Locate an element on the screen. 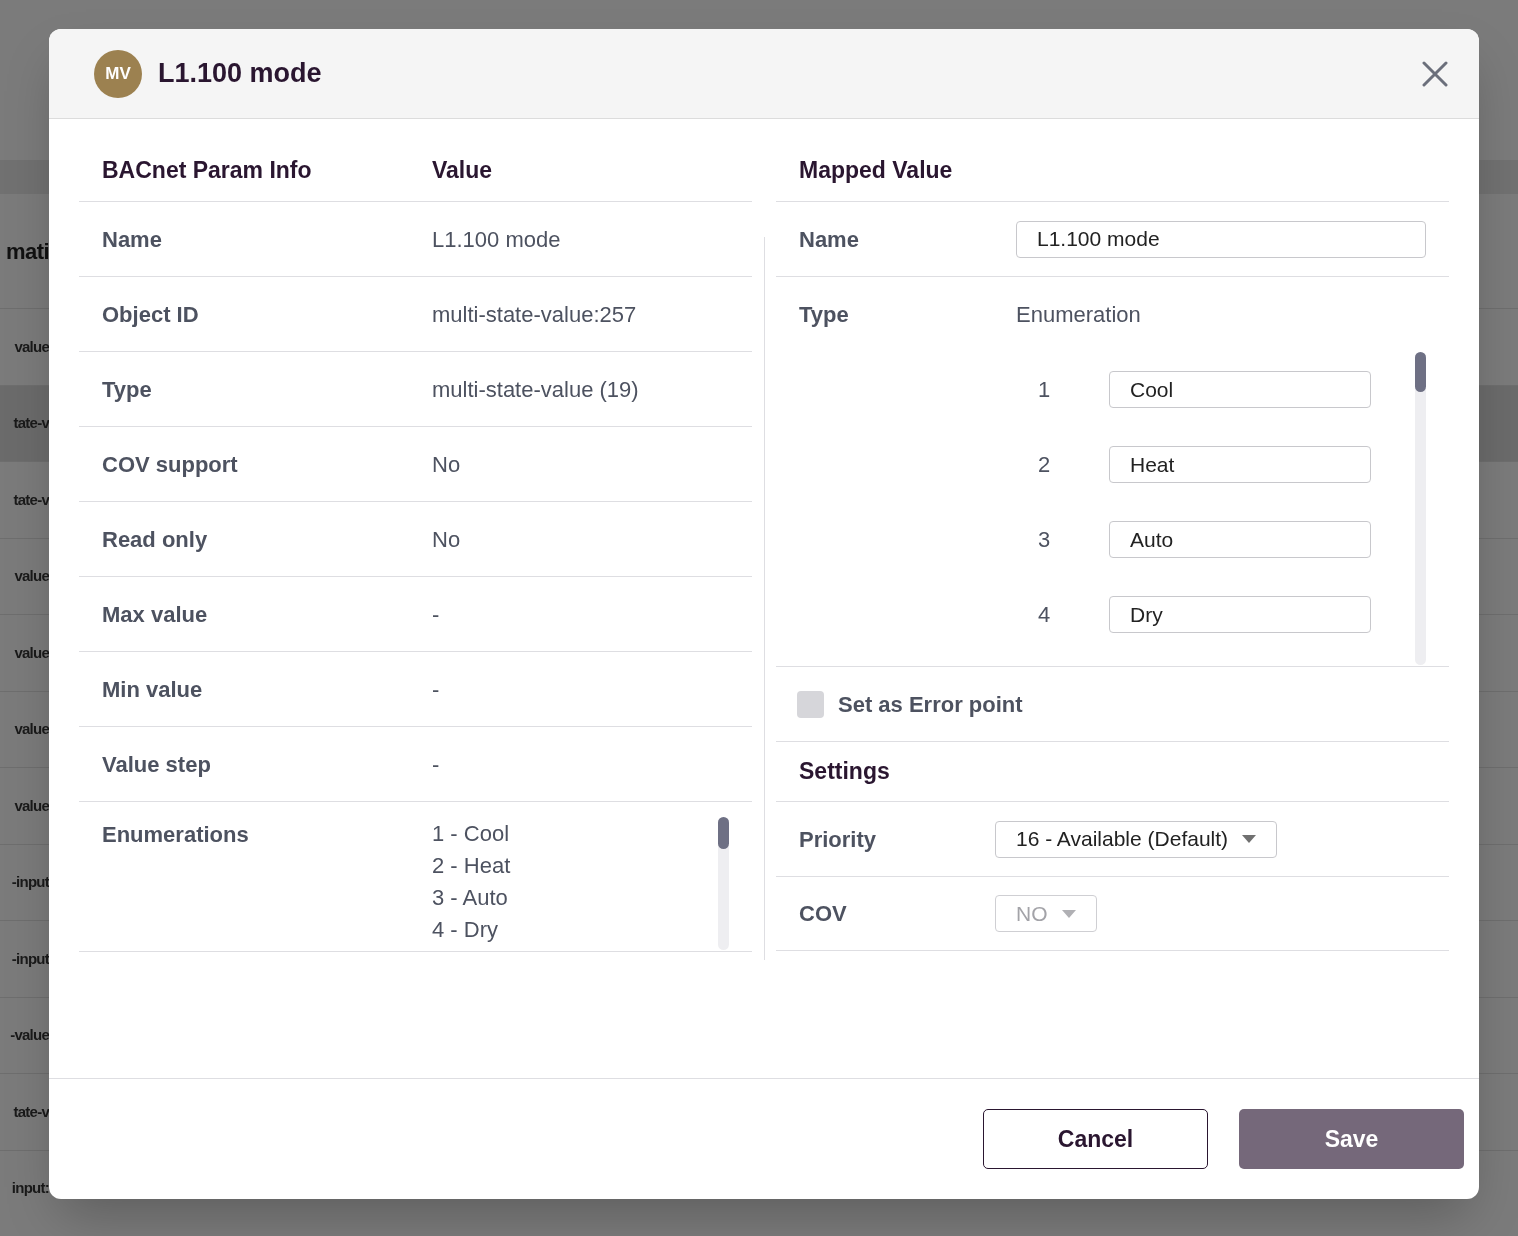 The width and height of the screenshot is (1518, 1236). field-label: Type is located at coordinates (824, 315).